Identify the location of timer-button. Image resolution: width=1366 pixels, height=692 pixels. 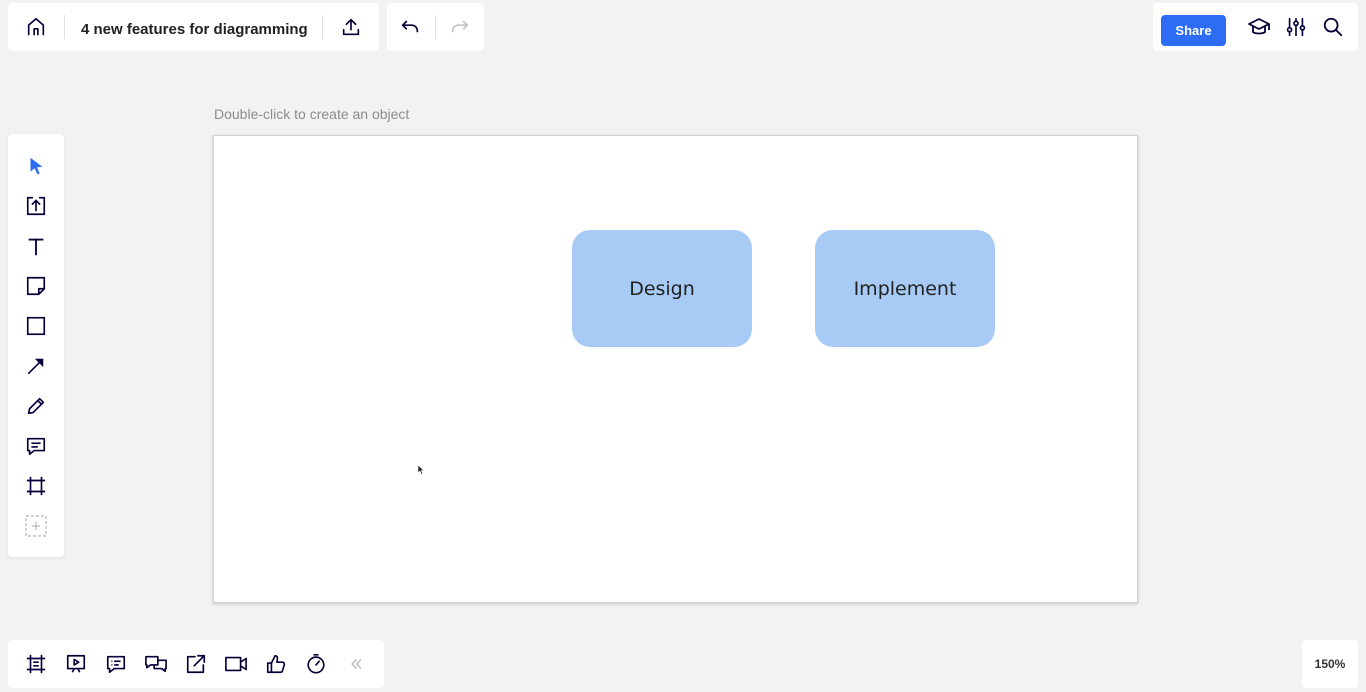
(316, 664).